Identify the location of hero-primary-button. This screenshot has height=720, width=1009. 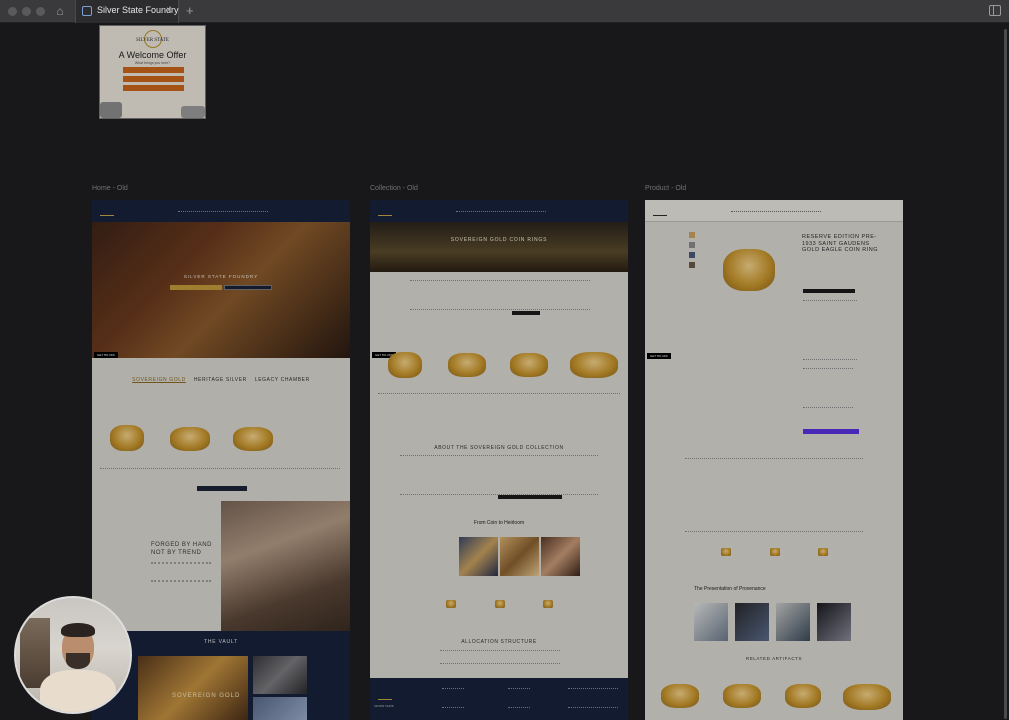
(196, 287).